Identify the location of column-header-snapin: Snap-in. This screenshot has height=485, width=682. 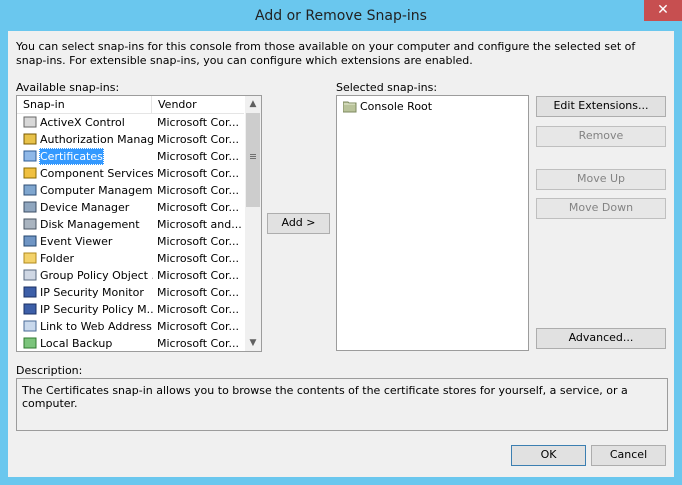
(44, 104).